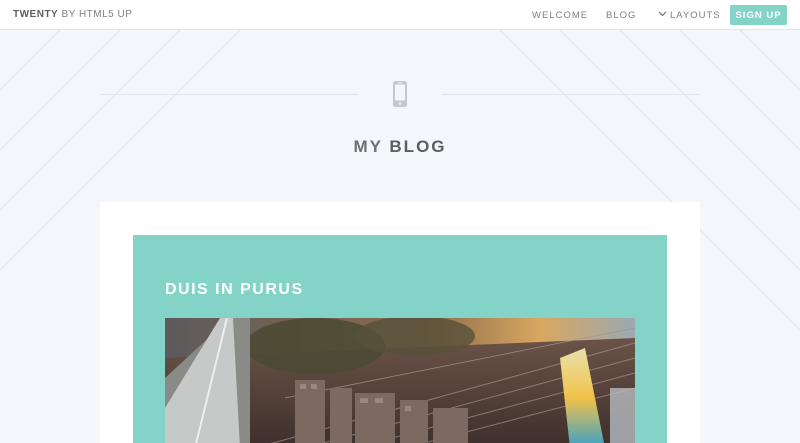 Image resolution: width=800 pixels, height=443 pixels. I want to click on nav-layouts-dropdown: LAYOUTS, so click(689, 15).